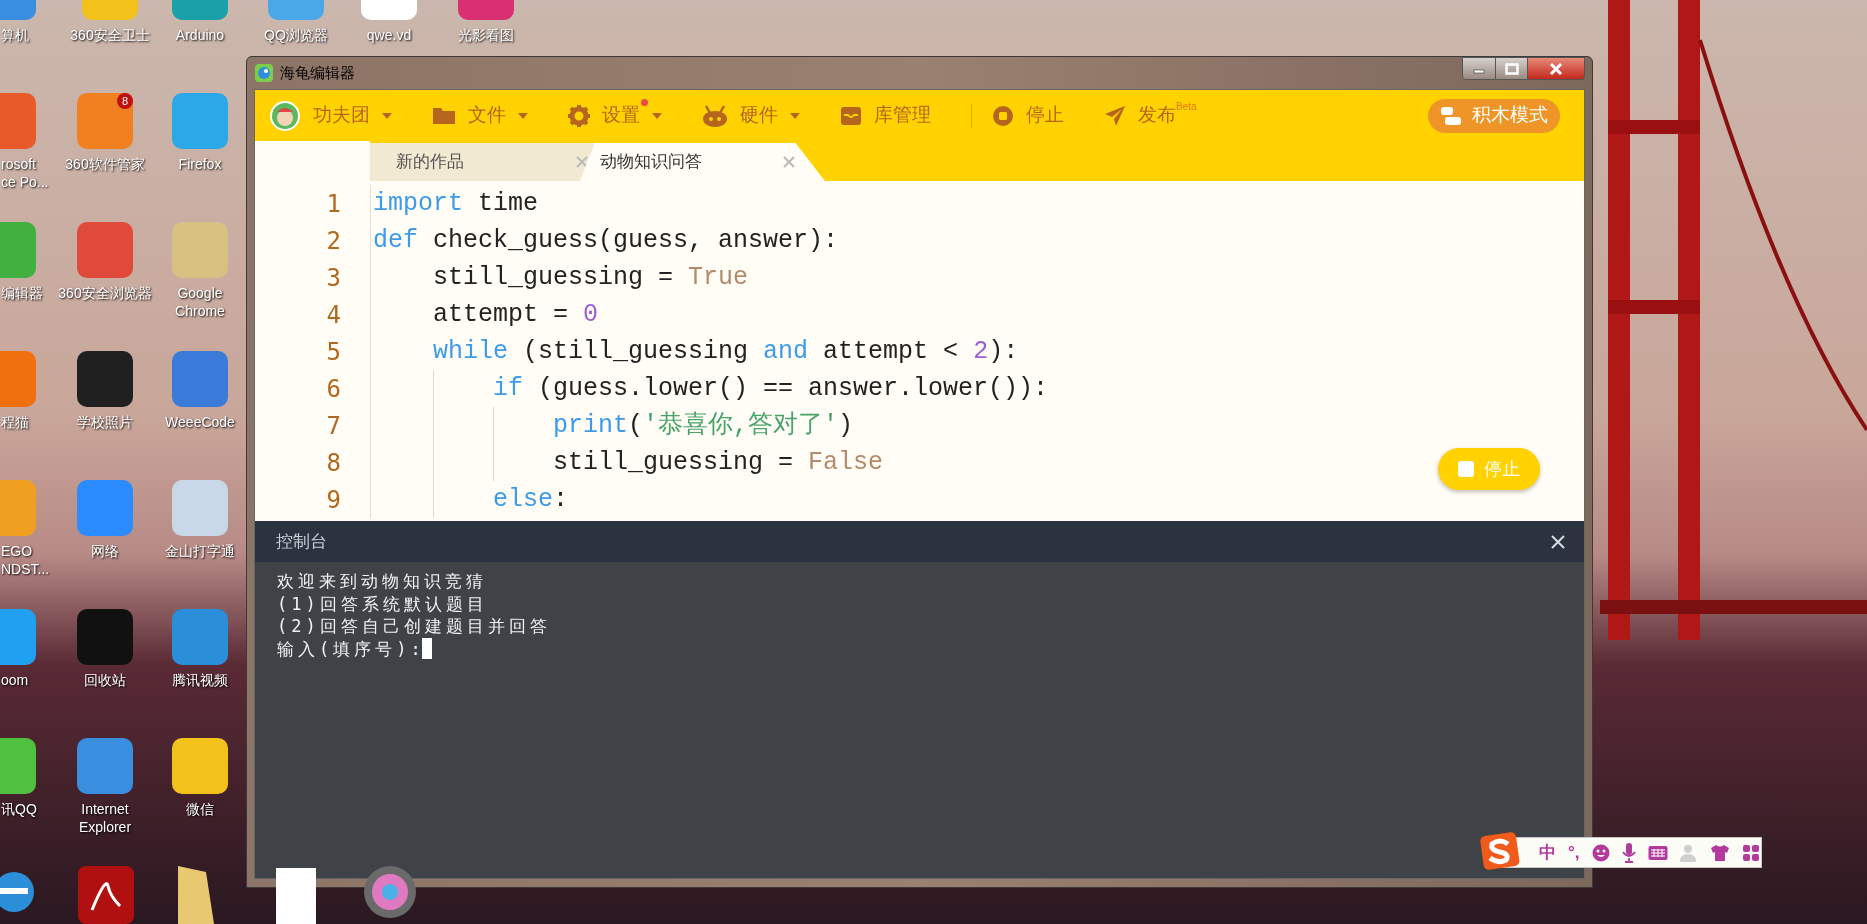 The height and width of the screenshot is (924, 1867). Describe the element at coordinates (702, 162) in the screenshot. I see `editor-tab: 动物知识问答` at that location.